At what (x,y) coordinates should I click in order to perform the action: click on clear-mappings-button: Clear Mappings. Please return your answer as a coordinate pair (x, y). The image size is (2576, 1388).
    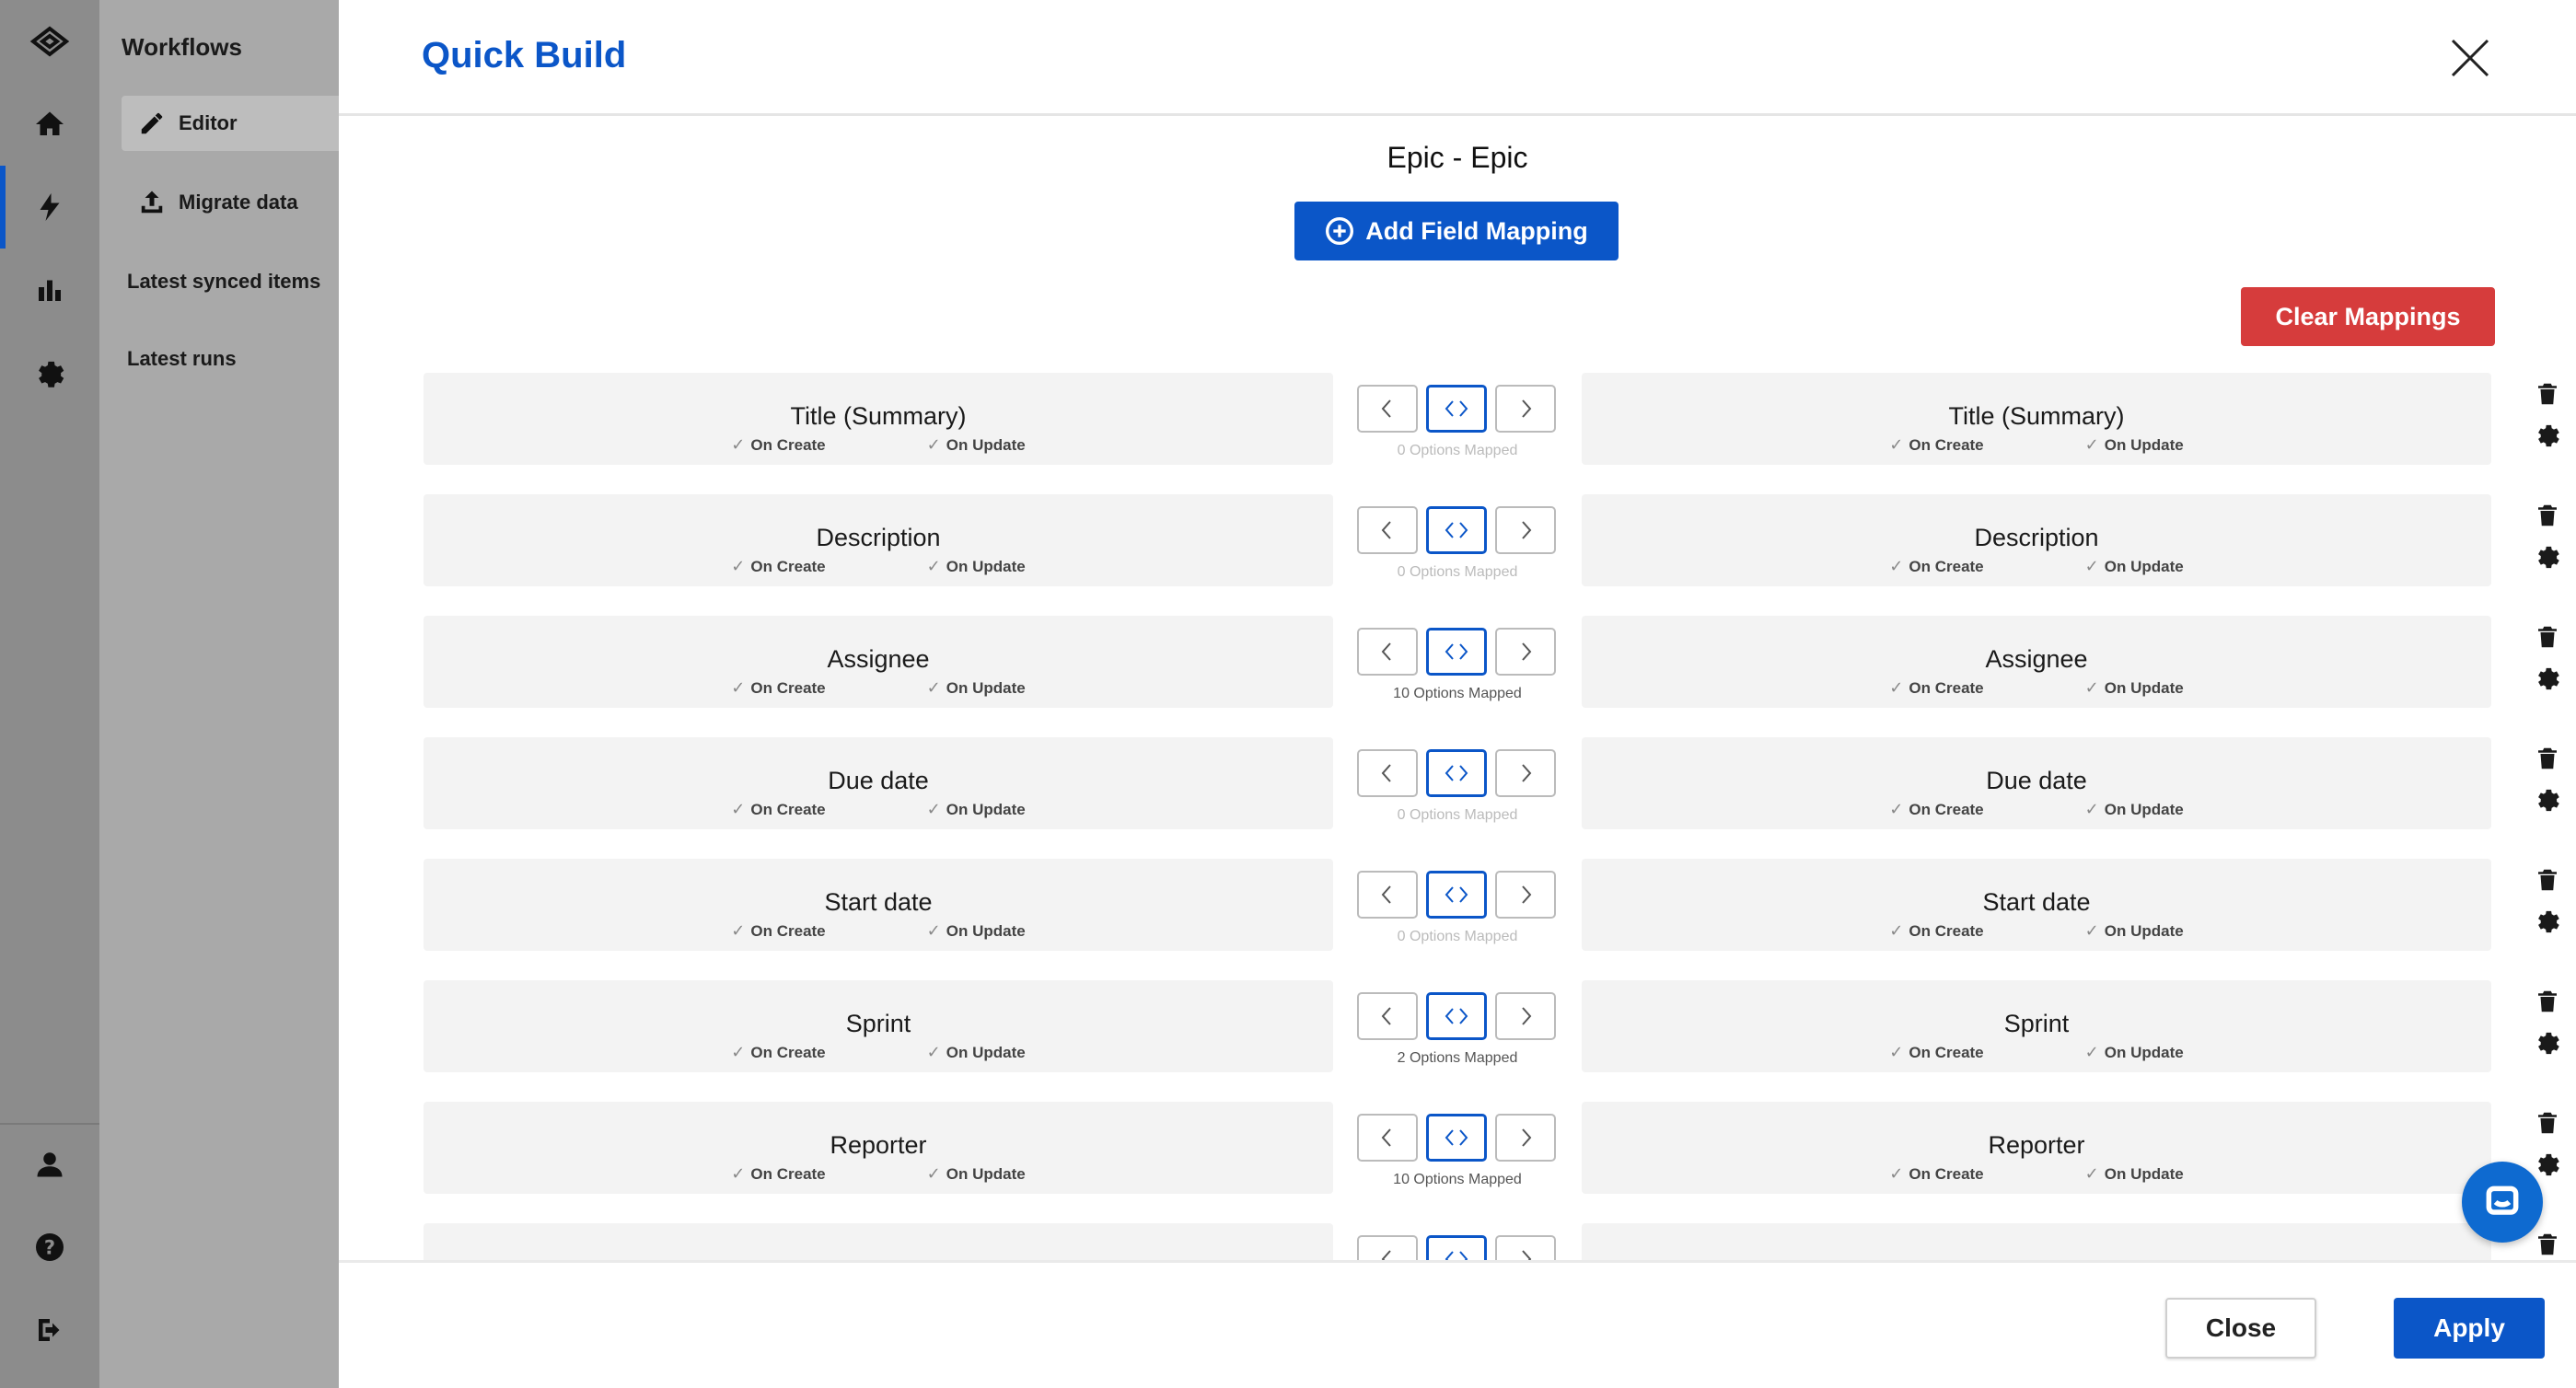
    Looking at the image, I should click on (2368, 316).